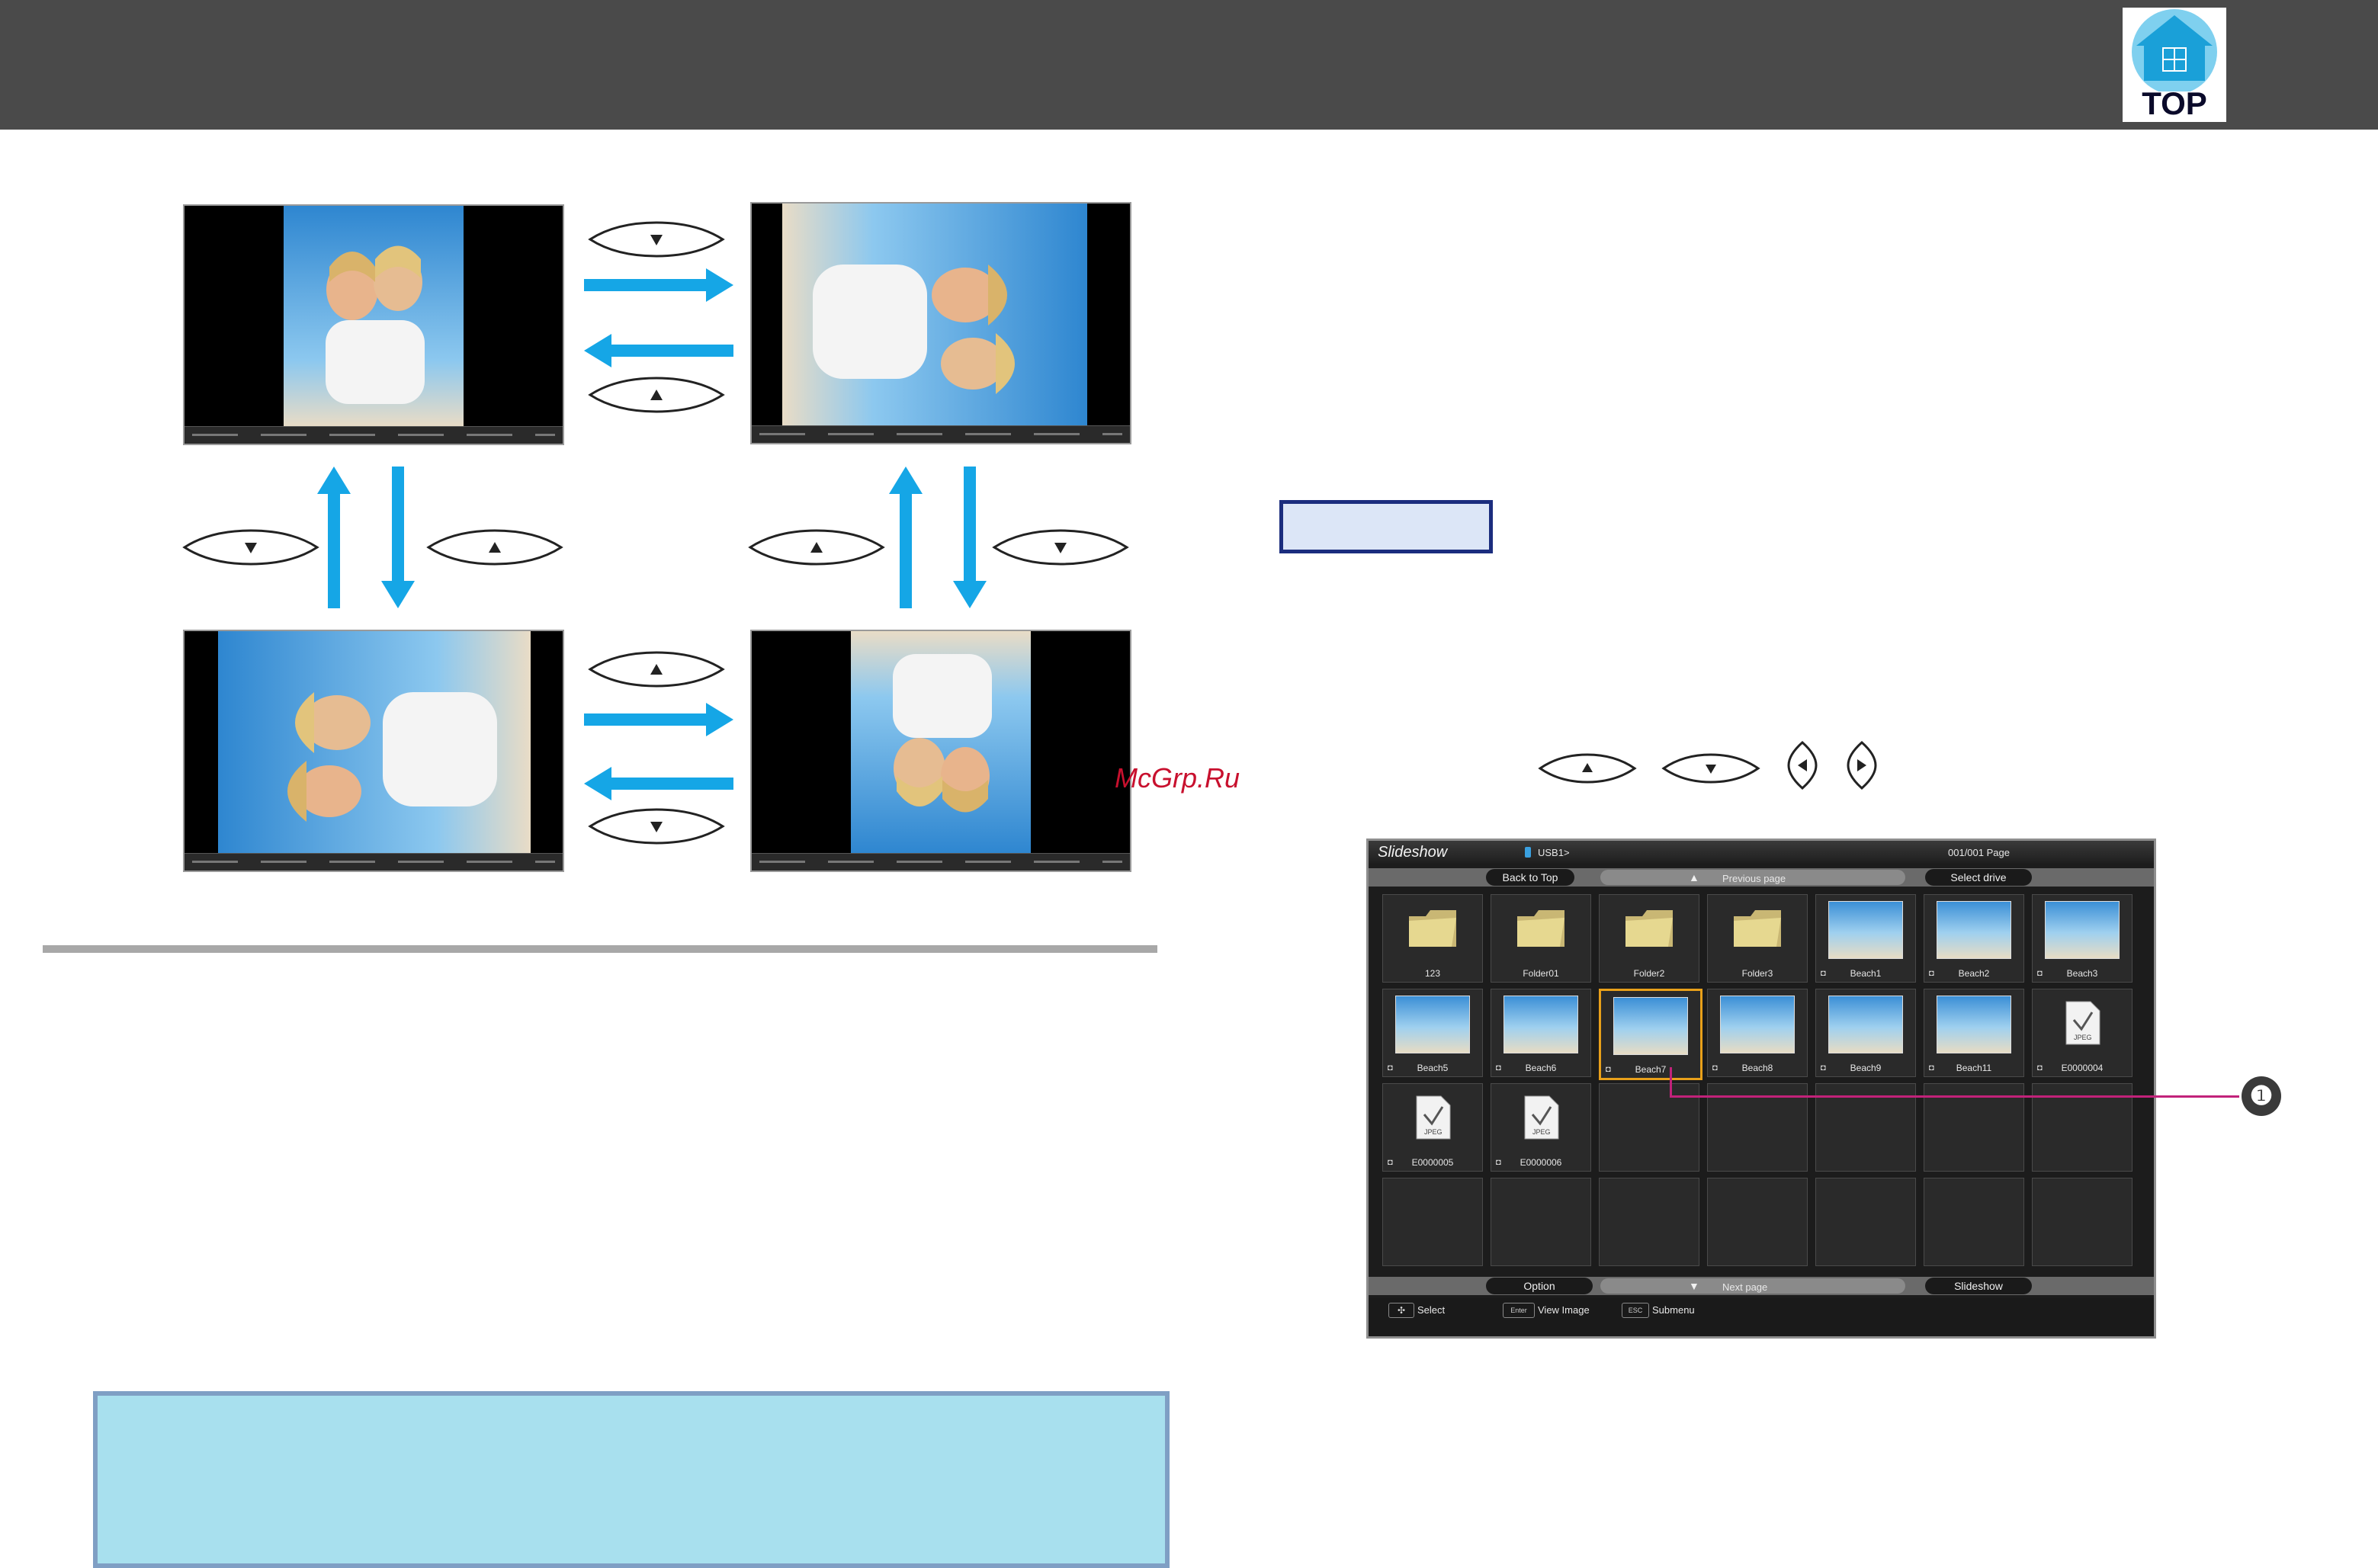 The image size is (2378, 1568). What do you see at coordinates (1519, 1310) in the screenshot?
I see `enter-key-icon: Enter` at bounding box center [1519, 1310].